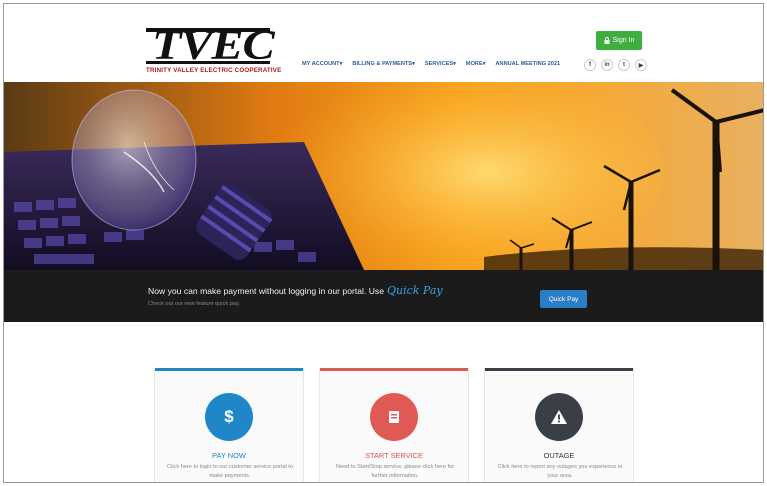 The width and height of the screenshot is (767, 486). What do you see at coordinates (528, 67) in the screenshot?
I see `nav-annual-meeting: ANNUAL MEETING 2021` at bounding box center [528, 67].